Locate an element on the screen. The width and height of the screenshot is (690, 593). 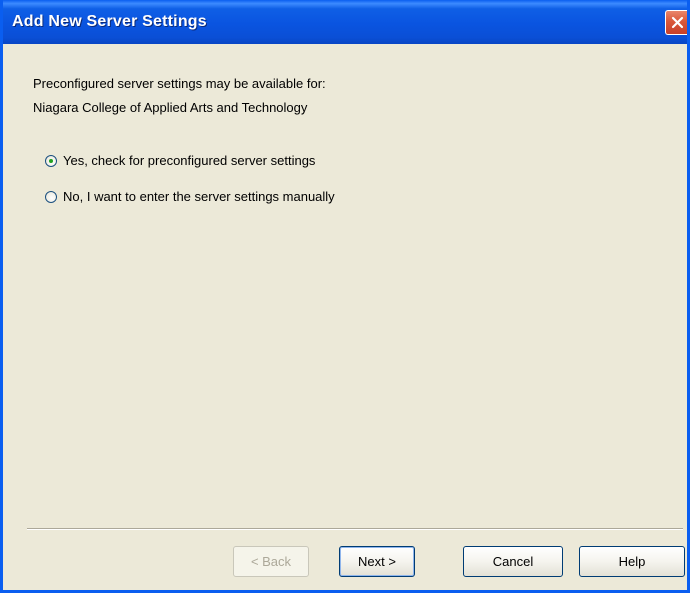
back-button: < Back is located at coordinates (271, 561).